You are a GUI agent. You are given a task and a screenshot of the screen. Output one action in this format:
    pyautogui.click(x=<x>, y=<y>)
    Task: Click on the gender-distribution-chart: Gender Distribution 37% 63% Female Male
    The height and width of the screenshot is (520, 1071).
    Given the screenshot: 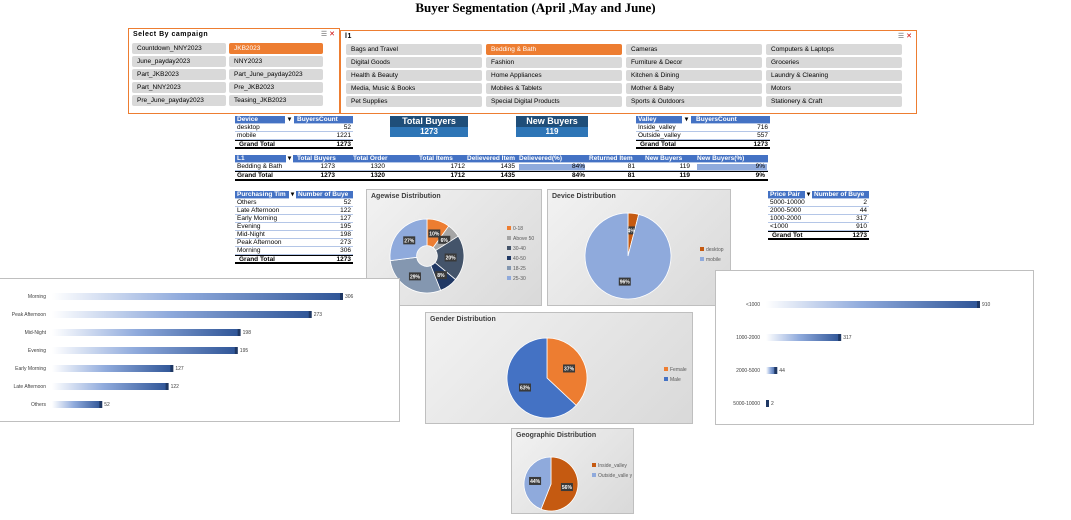 What is the action you would take?
    pyautogui.click(x=559, y=368)
    